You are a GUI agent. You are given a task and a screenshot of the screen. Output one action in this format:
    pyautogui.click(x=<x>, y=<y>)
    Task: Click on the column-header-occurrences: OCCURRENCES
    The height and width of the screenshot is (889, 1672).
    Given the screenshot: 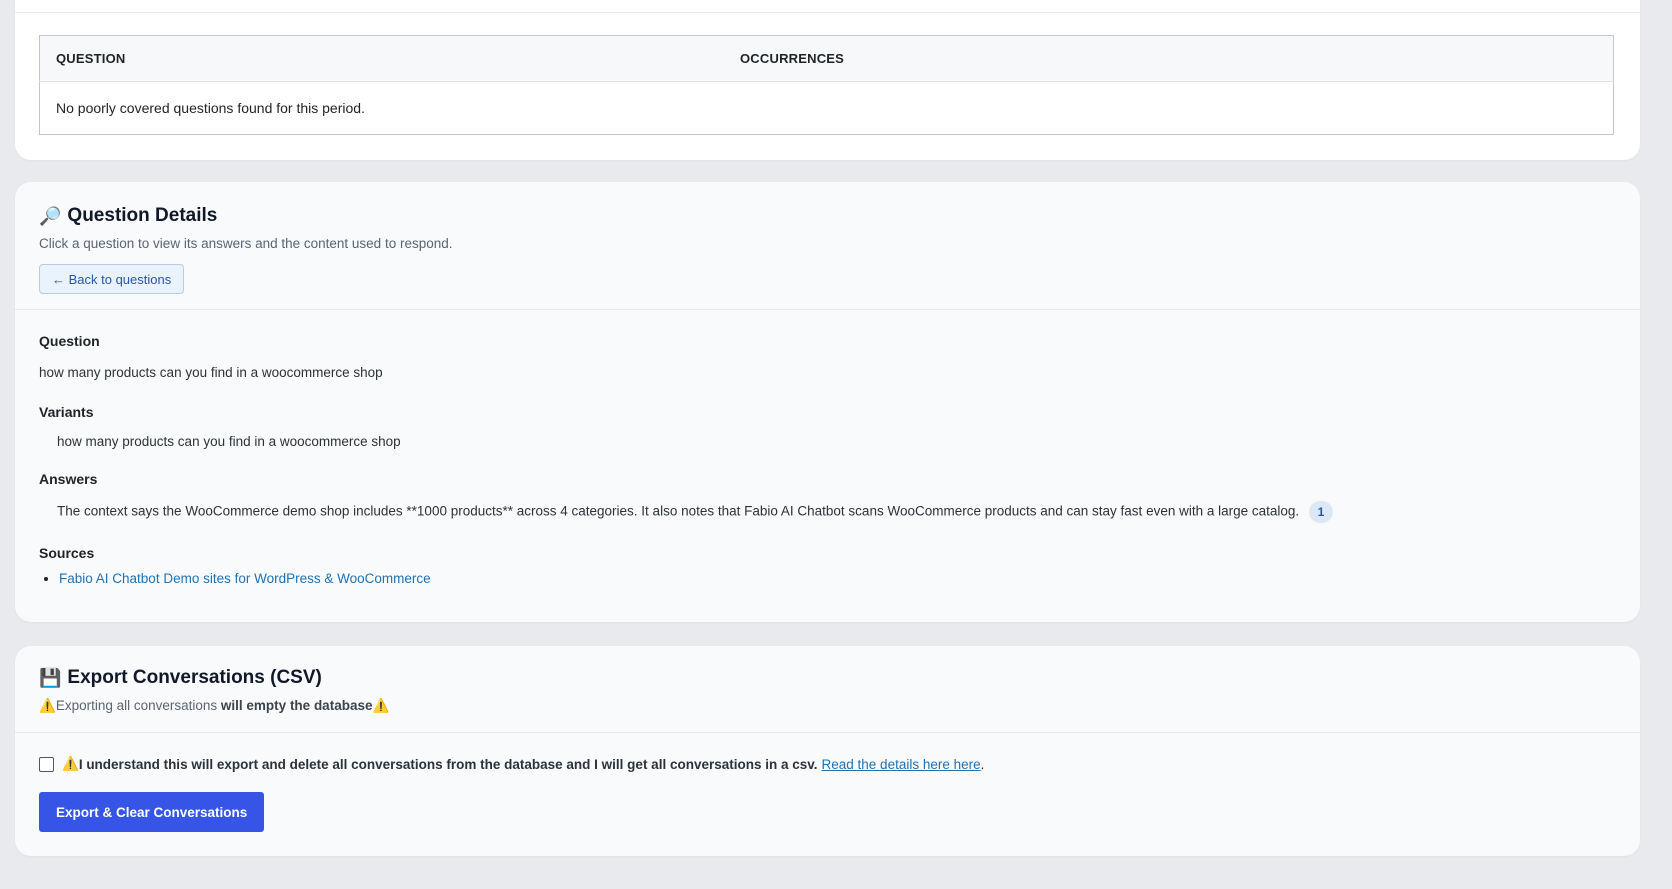 What is the action you would take?
    pyautogui.click(x=1169, y=58)
    